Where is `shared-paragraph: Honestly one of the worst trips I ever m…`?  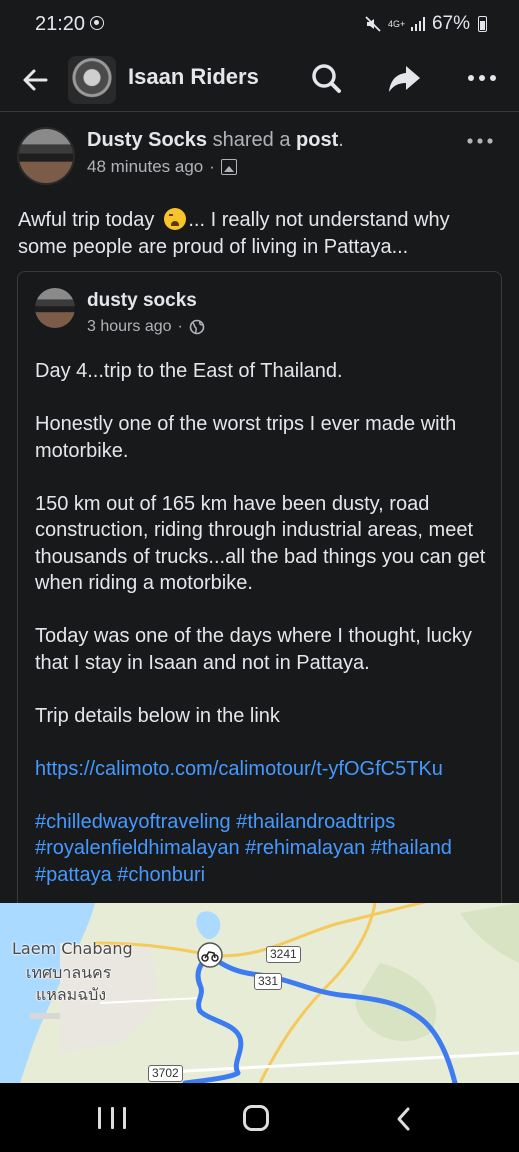 shared-paragraph: Honestly one of the worst trips I ever m… is located at coordinates (246, 437).